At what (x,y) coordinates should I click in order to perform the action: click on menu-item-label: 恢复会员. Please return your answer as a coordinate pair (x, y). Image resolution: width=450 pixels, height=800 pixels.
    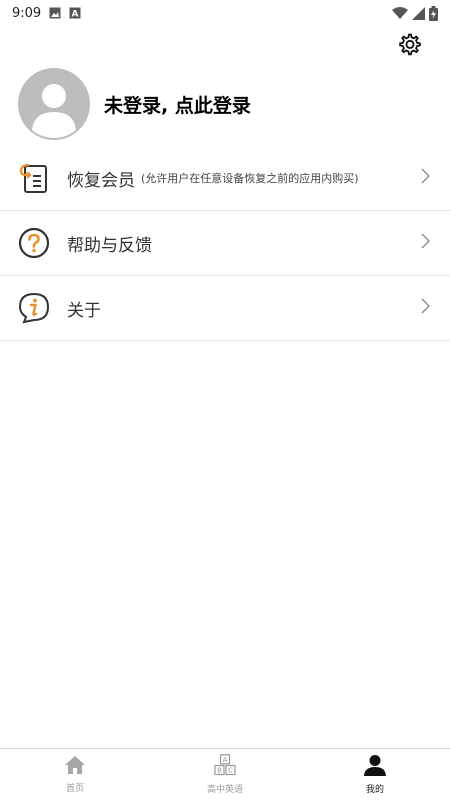
    Looking at the image, I should click on (101, 180).